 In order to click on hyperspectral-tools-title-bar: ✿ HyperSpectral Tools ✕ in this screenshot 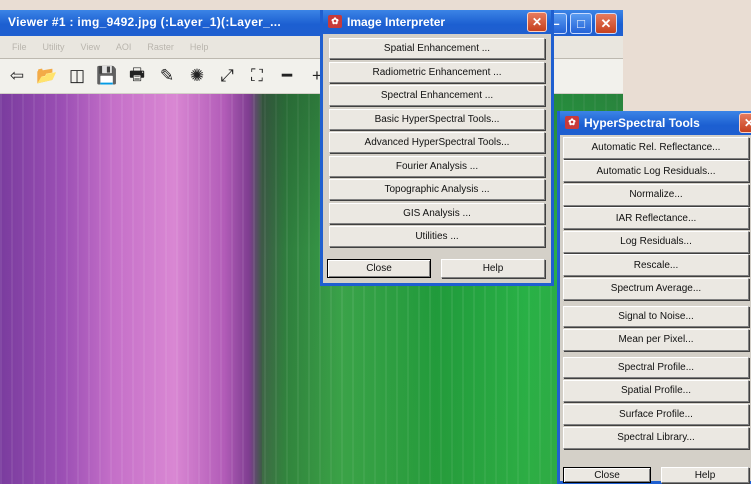, I will do `click(655, 123)`.